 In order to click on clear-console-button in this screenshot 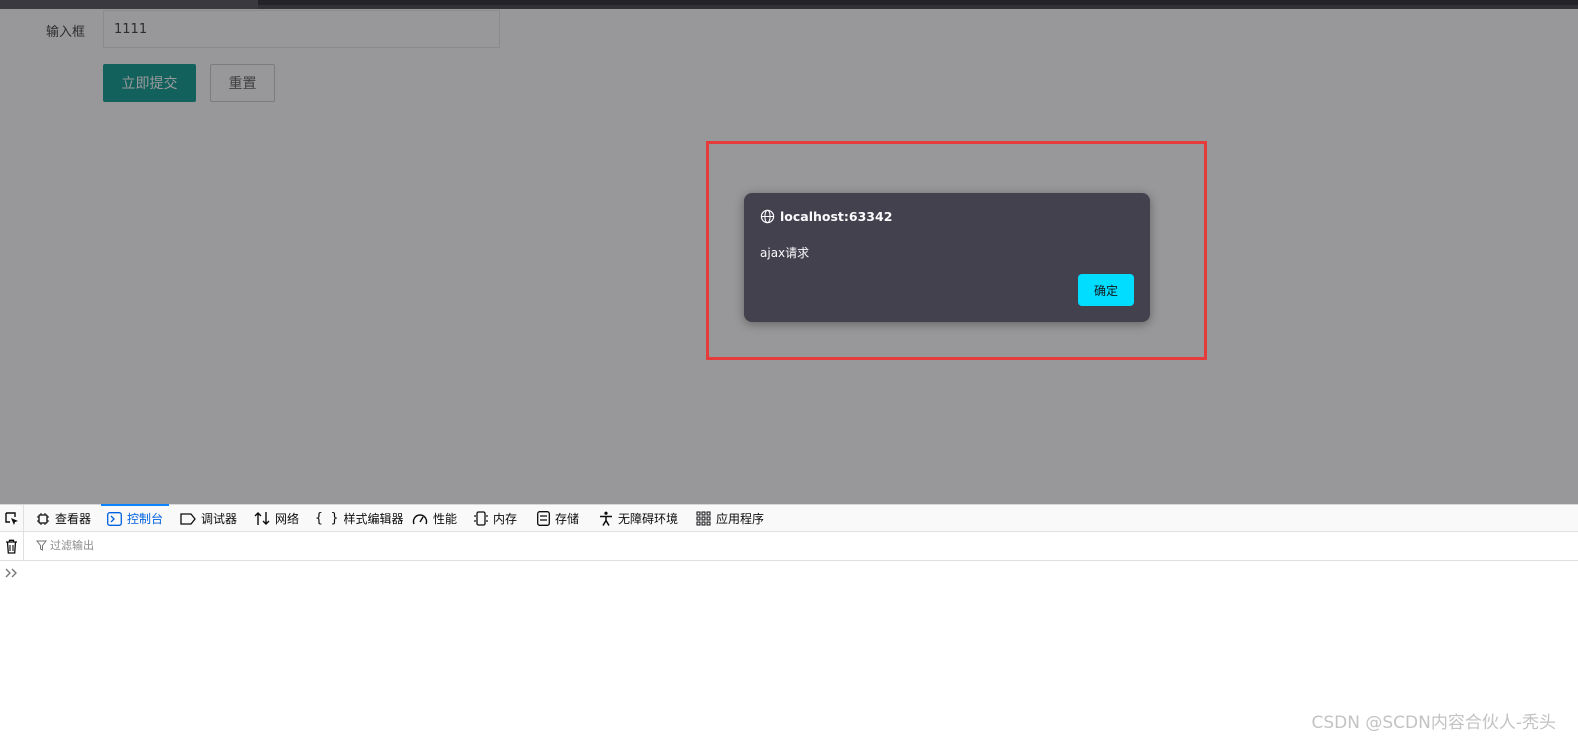, I will do `click(12, 546)`.